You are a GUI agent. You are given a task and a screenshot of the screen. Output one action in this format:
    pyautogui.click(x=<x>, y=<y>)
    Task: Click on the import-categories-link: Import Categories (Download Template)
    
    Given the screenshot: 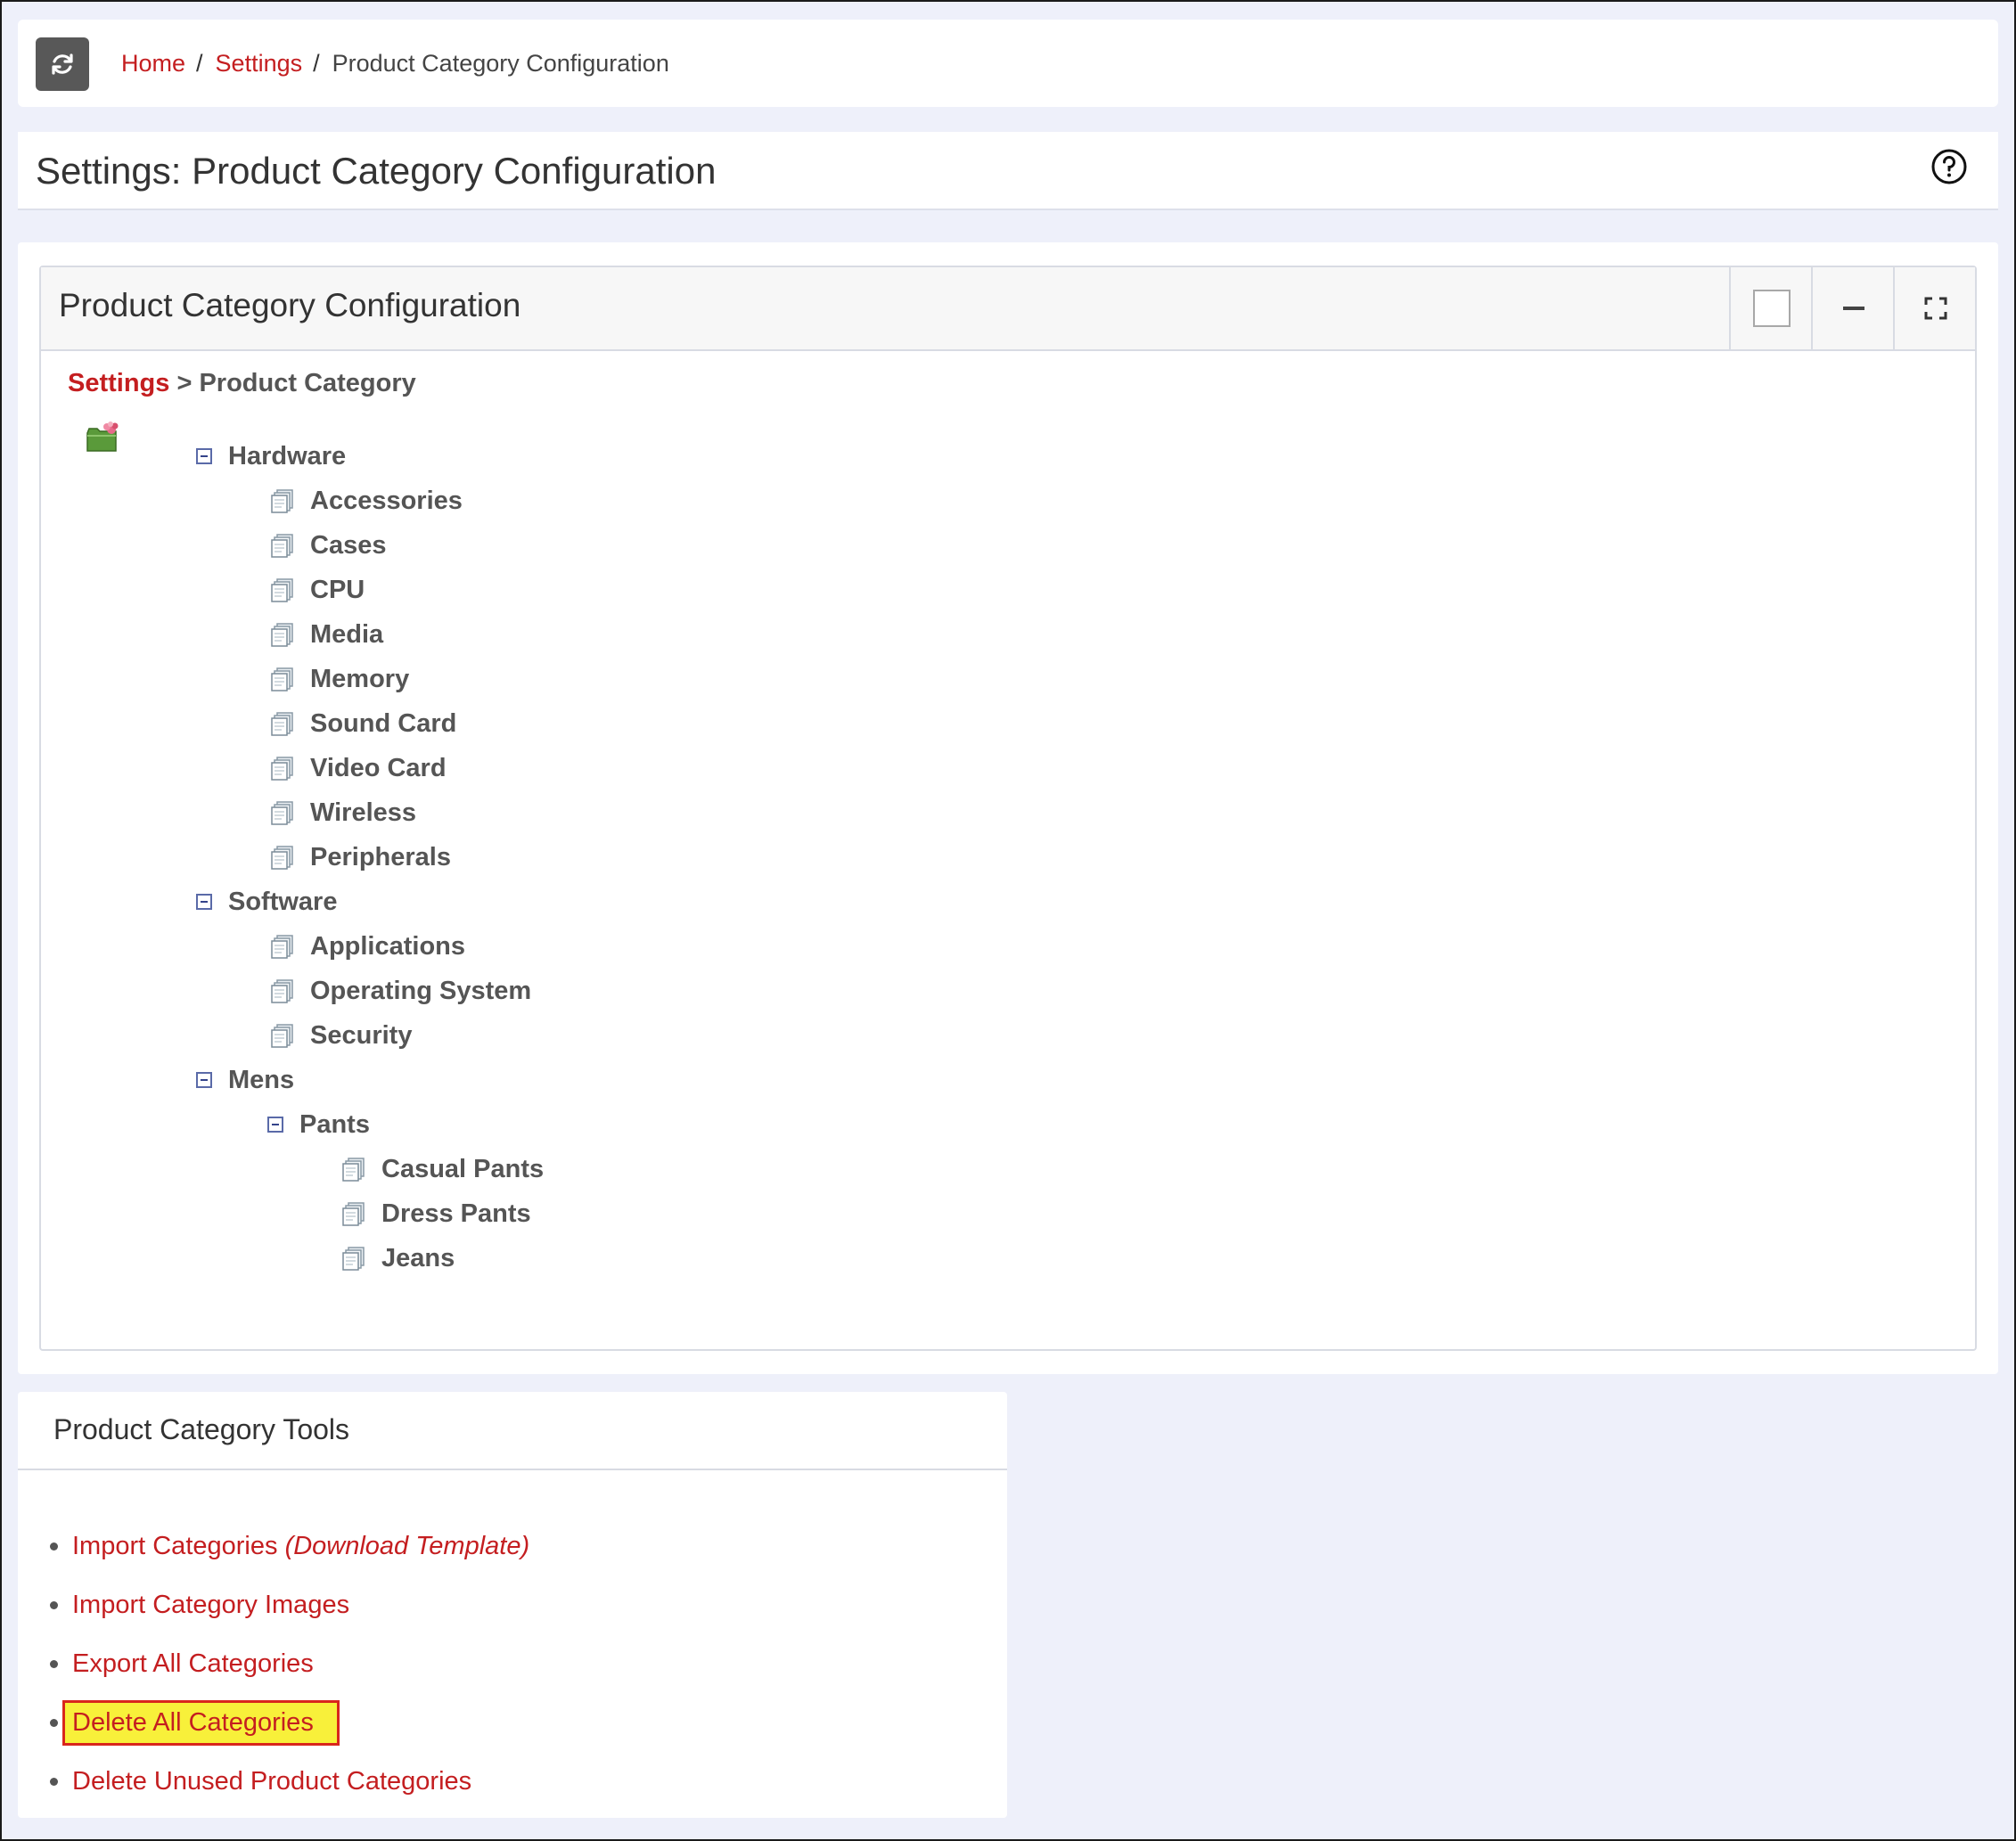 What is the action you would take?
    pyautogui.click(x=300, y=1546)
    